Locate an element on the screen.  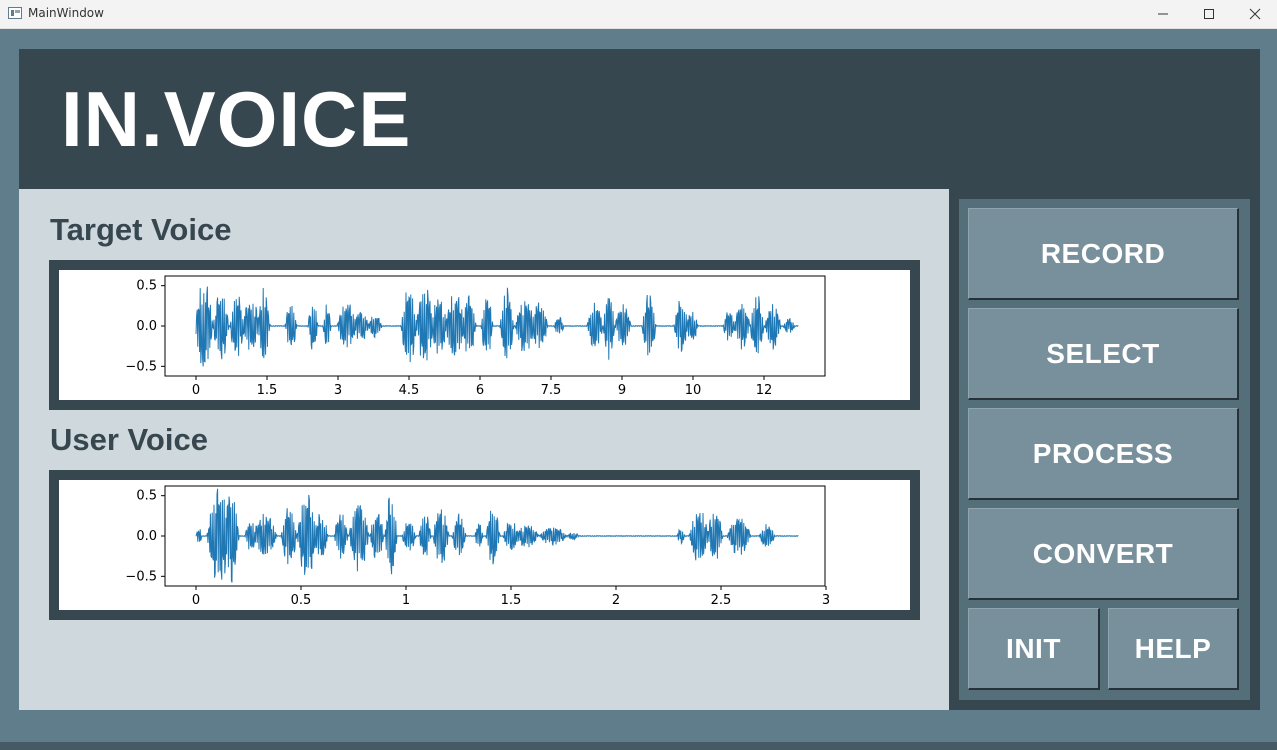
user-voice-plot: 0.5 0.0 −0.5 0 0.5 1 1.5 2 2.5 3 is located at coordinates (484, 545).